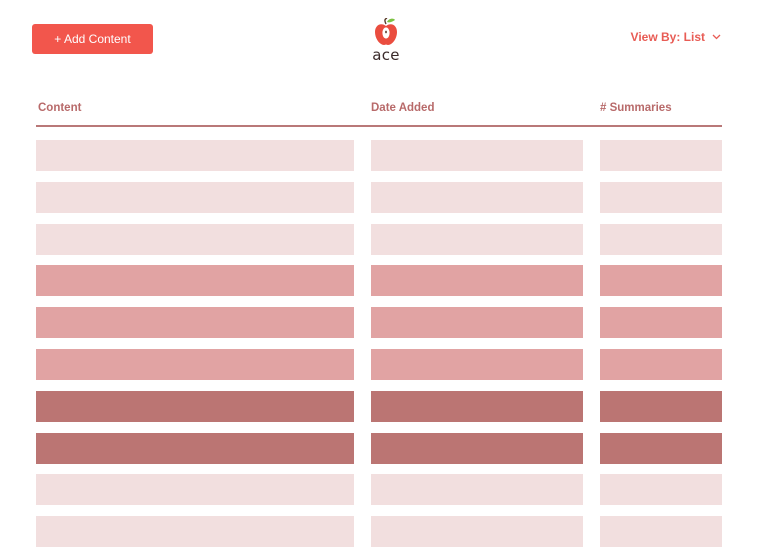 Image resolution: width=761 pixels, height=557 pixels. I want to click on add-content-button: + Add Content, so click(92, 39).